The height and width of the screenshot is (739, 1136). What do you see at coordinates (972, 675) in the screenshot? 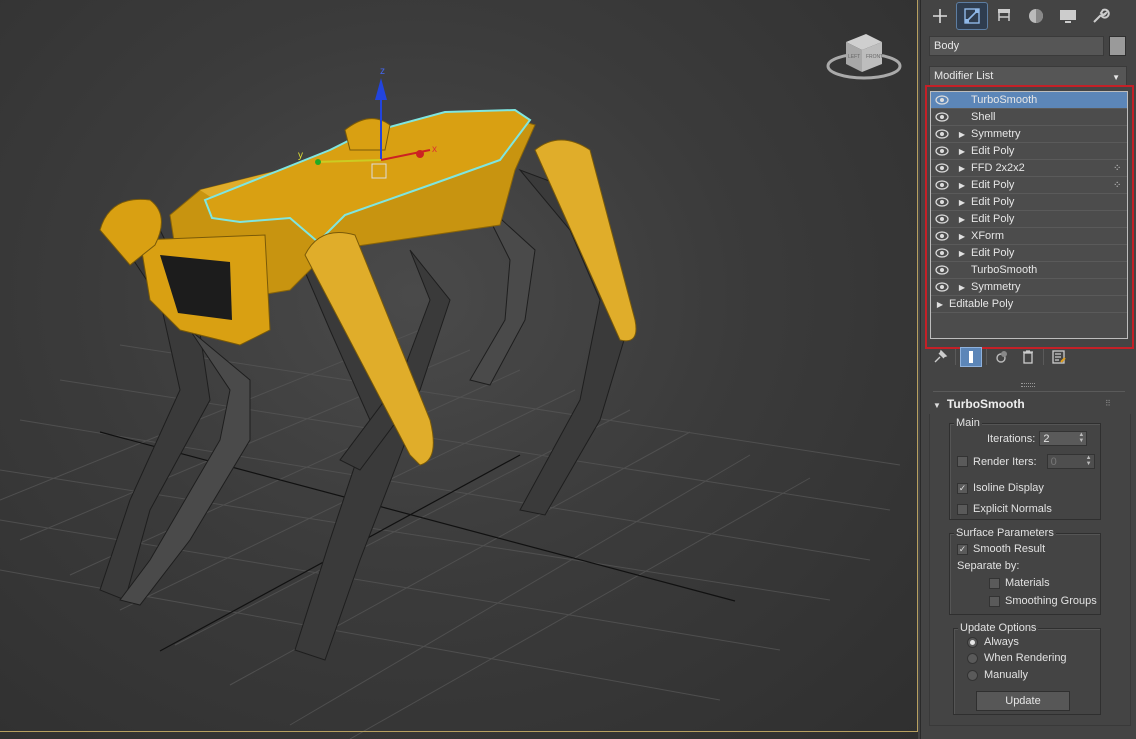
I see `manually-radio` at bounding box center [972, 675].